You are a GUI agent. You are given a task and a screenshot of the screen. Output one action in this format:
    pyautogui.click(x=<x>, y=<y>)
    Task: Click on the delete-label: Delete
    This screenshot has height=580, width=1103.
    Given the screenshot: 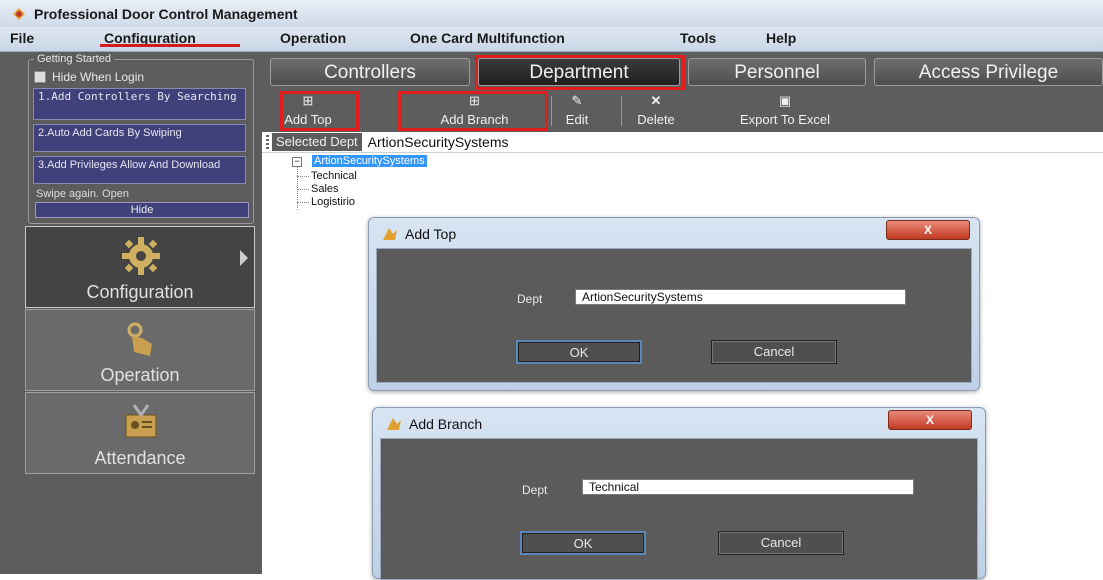 What is the action you would take?
    pyautogui.click(x=656, y=119)
    